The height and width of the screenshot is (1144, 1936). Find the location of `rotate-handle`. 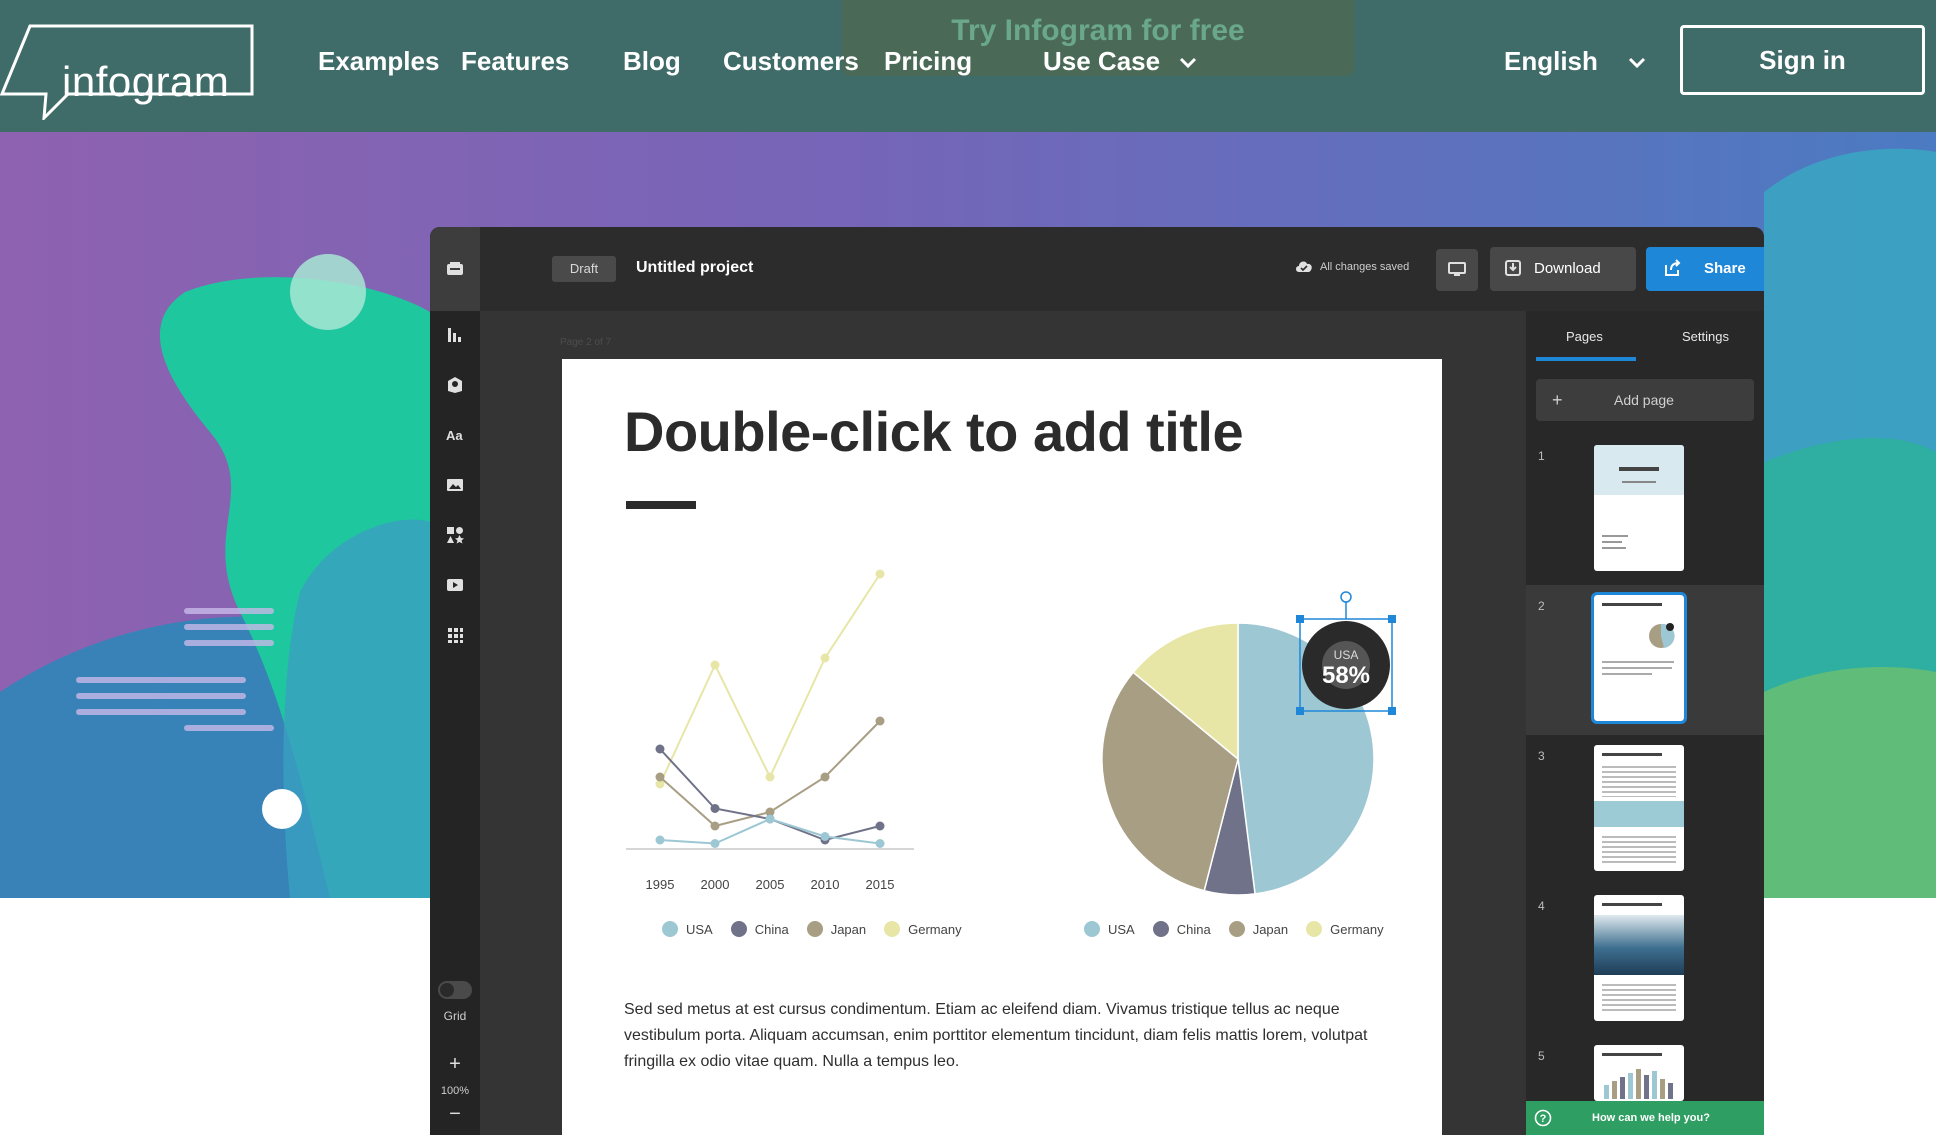

rotate-handle is located at coordinates (1346, 597).